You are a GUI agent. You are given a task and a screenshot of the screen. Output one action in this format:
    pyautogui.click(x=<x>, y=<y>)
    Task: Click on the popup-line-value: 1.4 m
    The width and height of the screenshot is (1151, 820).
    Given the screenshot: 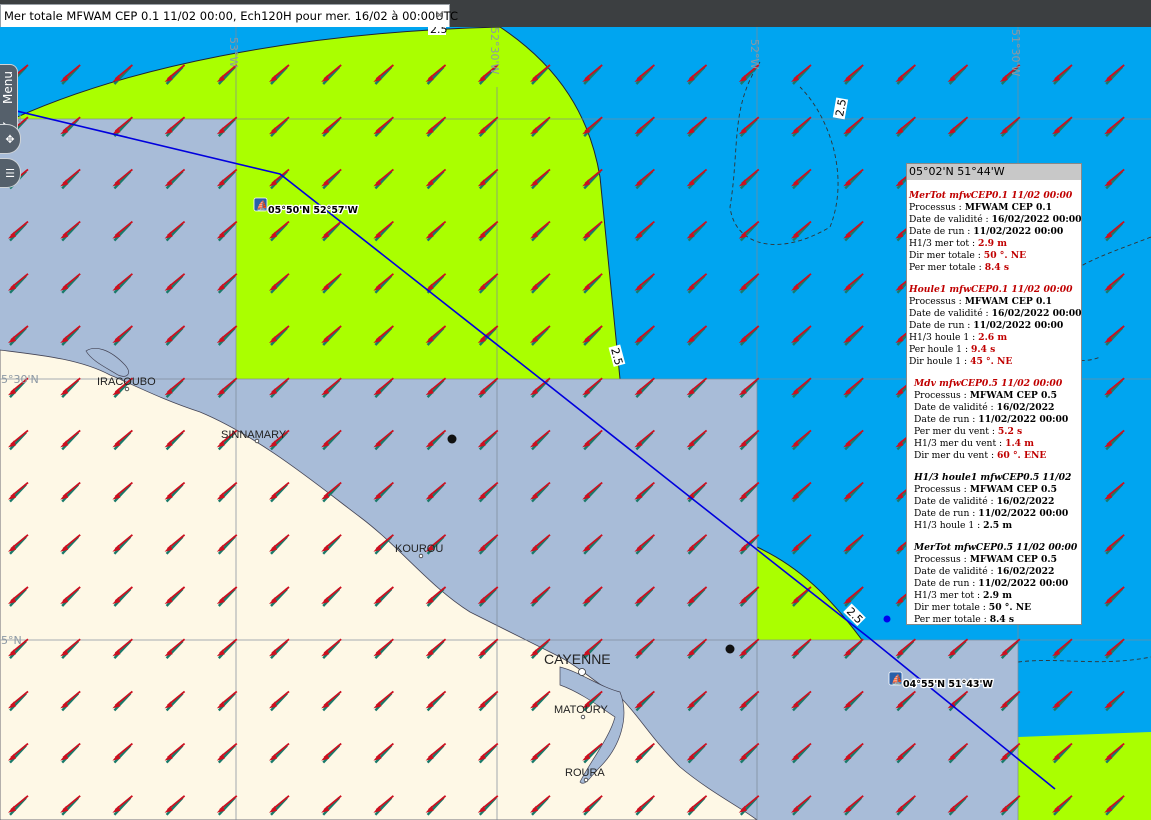 What is the action you would take?
    pyautogui.click(x=1019, y=443)
    